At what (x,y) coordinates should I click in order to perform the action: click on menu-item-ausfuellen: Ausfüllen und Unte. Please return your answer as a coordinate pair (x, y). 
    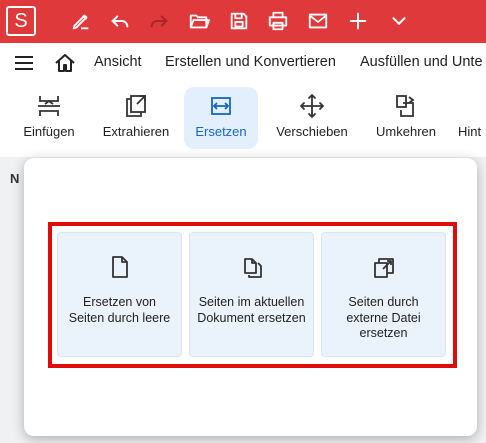
    Looking at the image, I should click on (421, 62).